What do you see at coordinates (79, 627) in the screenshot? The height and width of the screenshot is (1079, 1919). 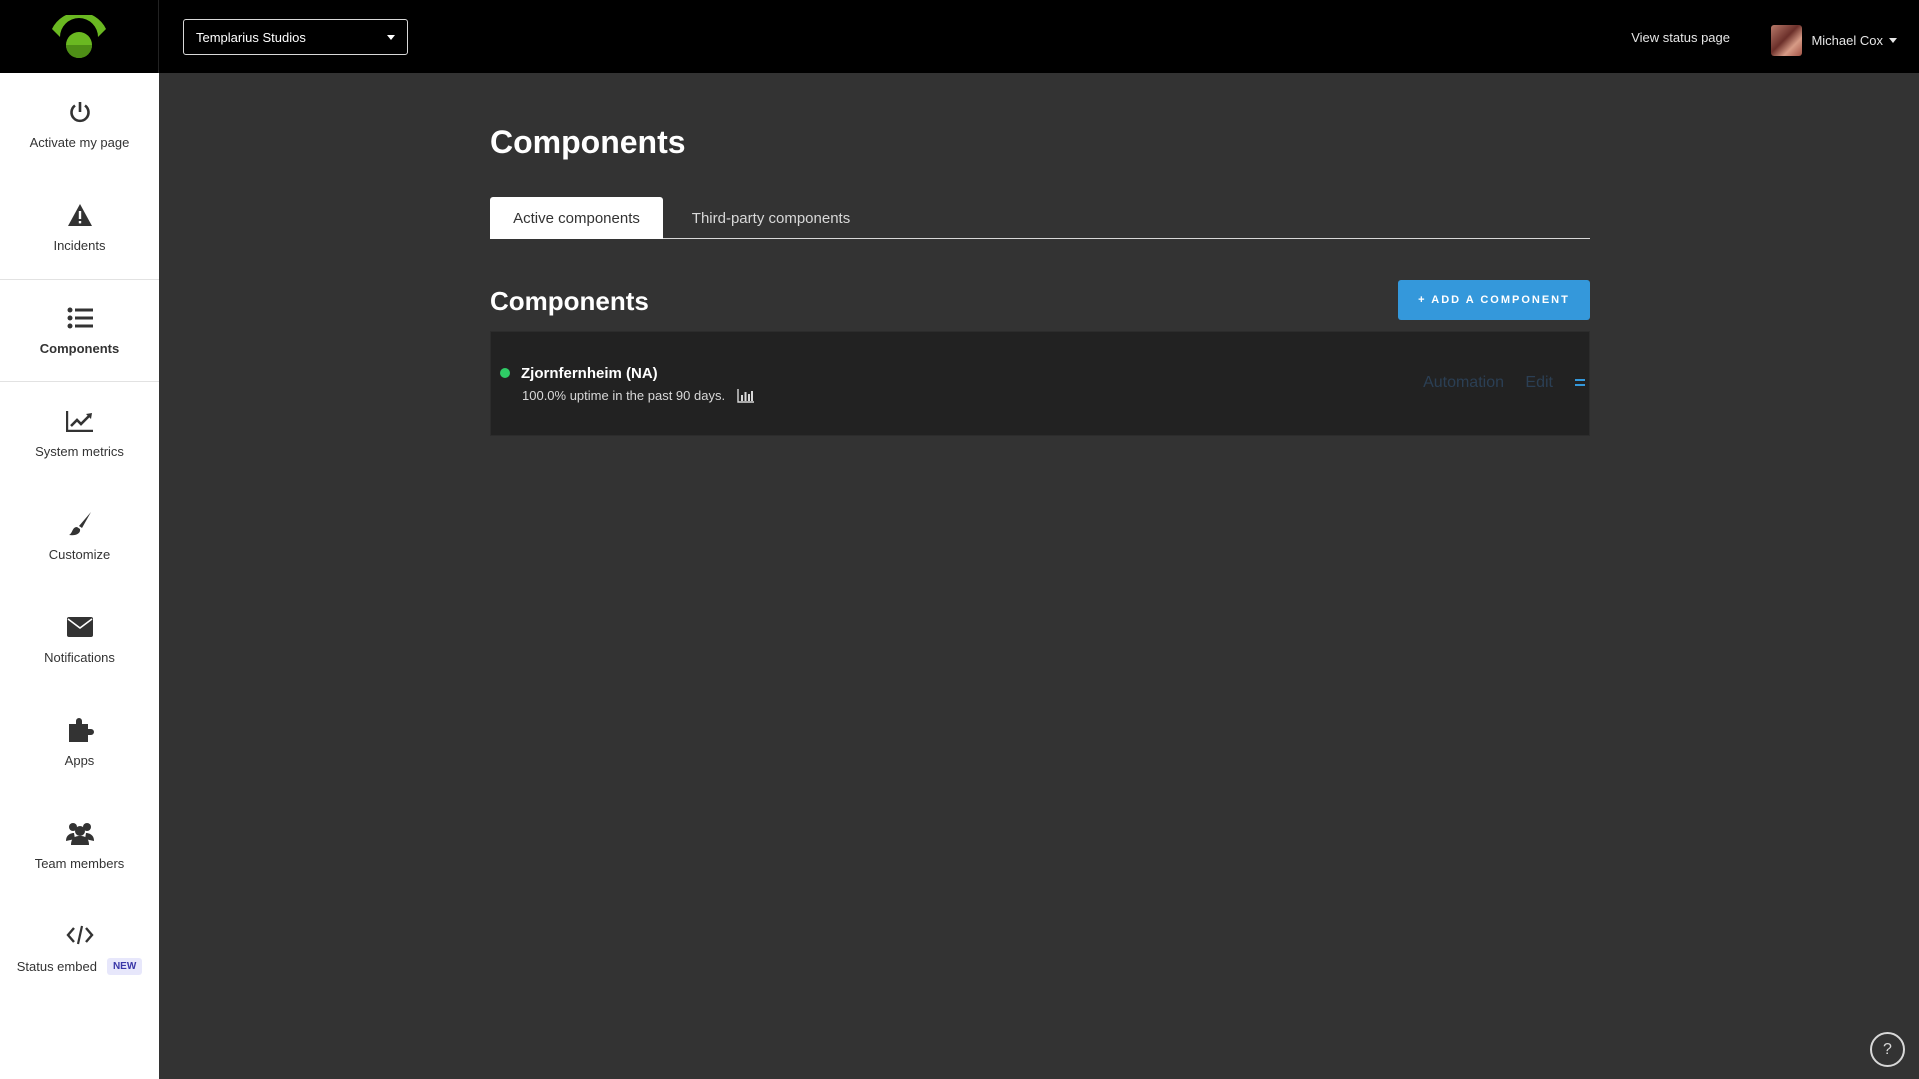 I see `envelope-icon` at bounding box center [79, 627].